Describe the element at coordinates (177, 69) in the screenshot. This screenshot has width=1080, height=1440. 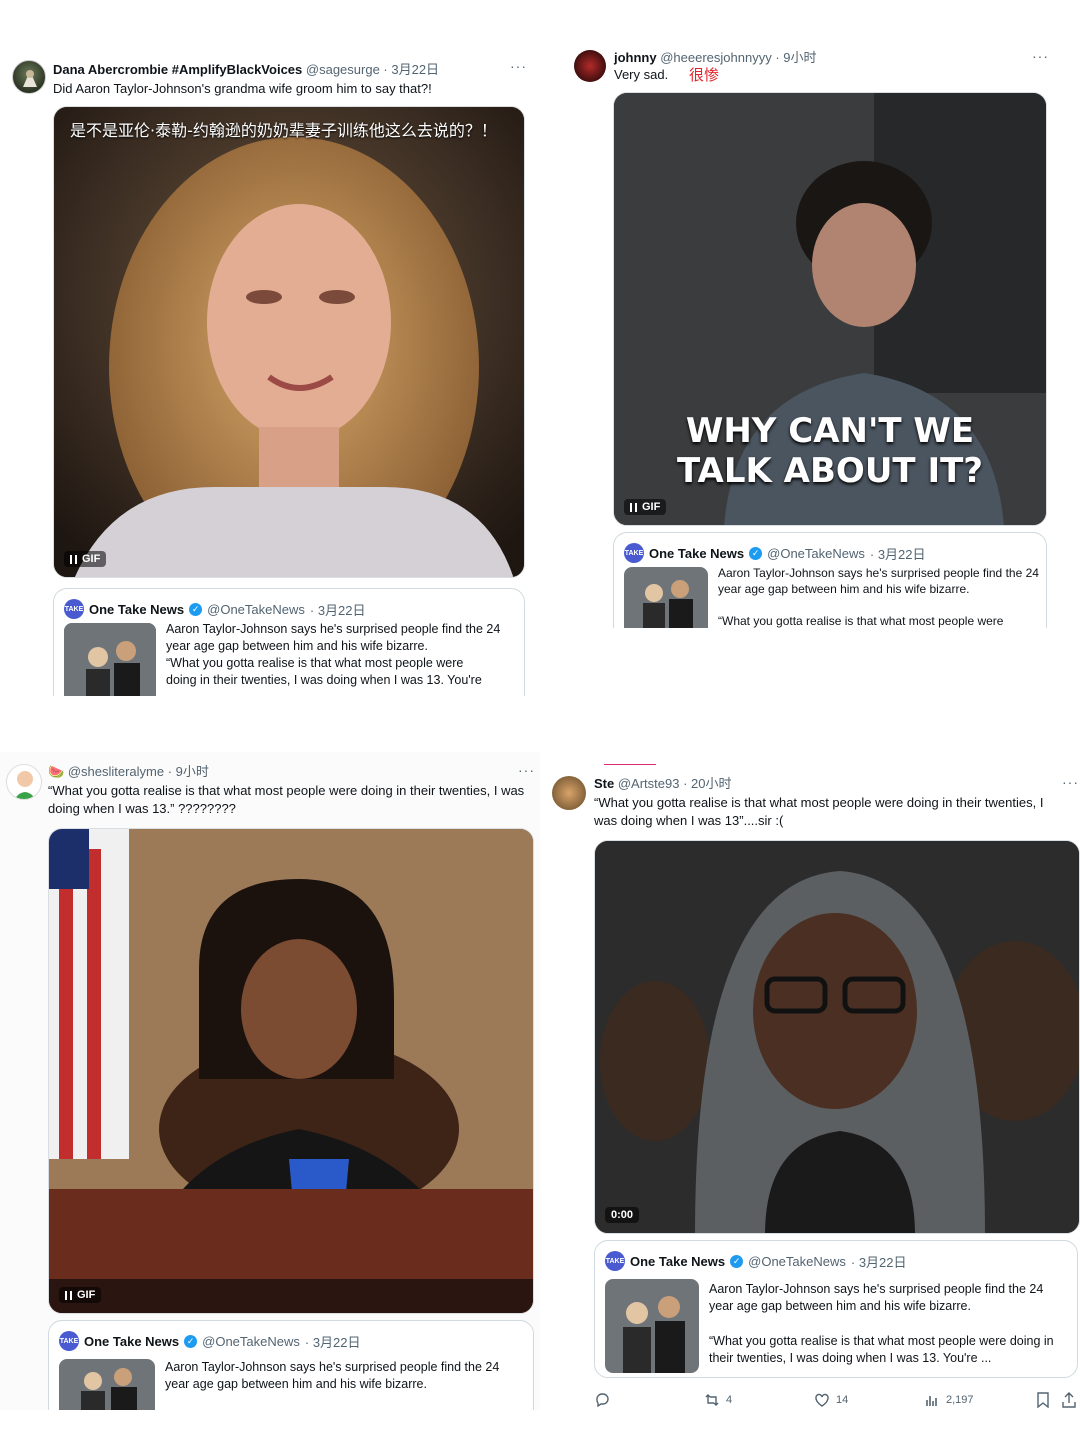
I see `display-name: Dana Abercrombie #AmplifyBlackVoices` at that location.